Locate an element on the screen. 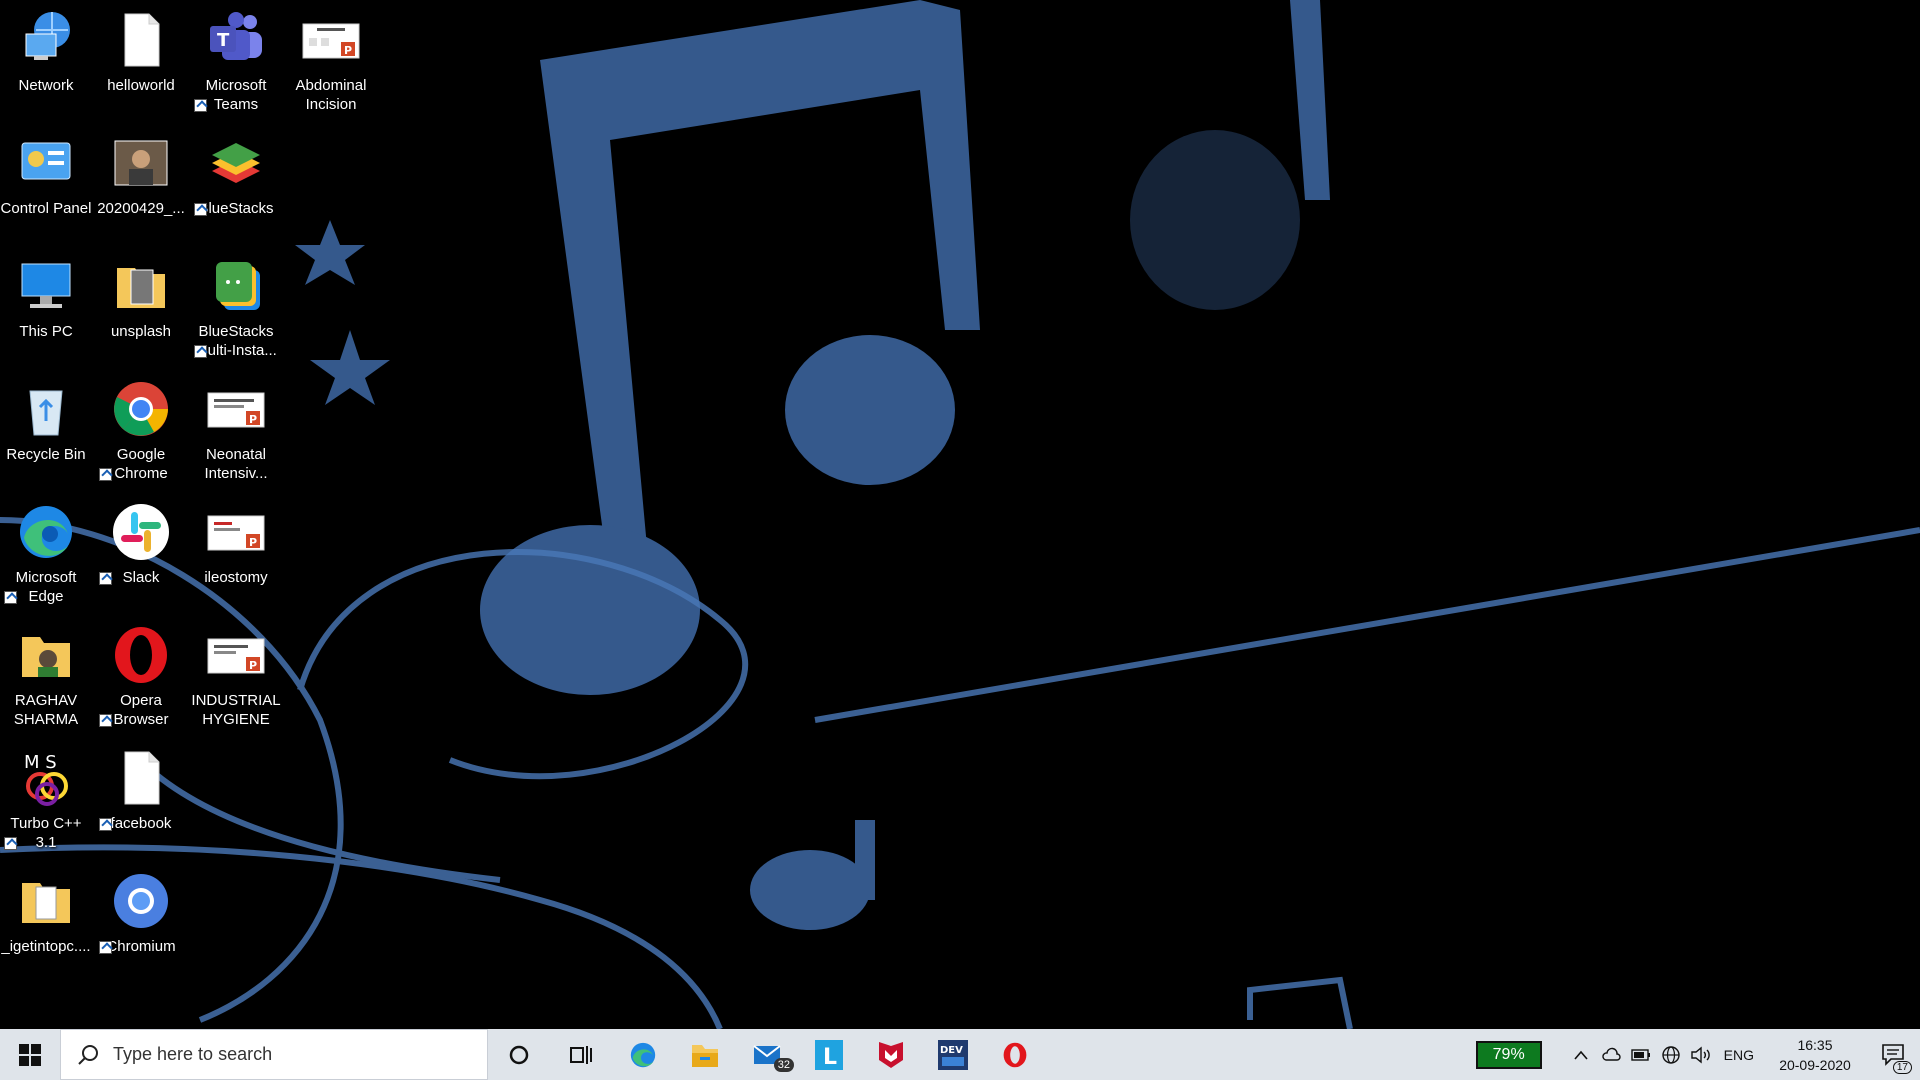 Image resolution: width=1920 pixels, height=1080 pixels. task-view-icon is located at coordinates (581, 1054).